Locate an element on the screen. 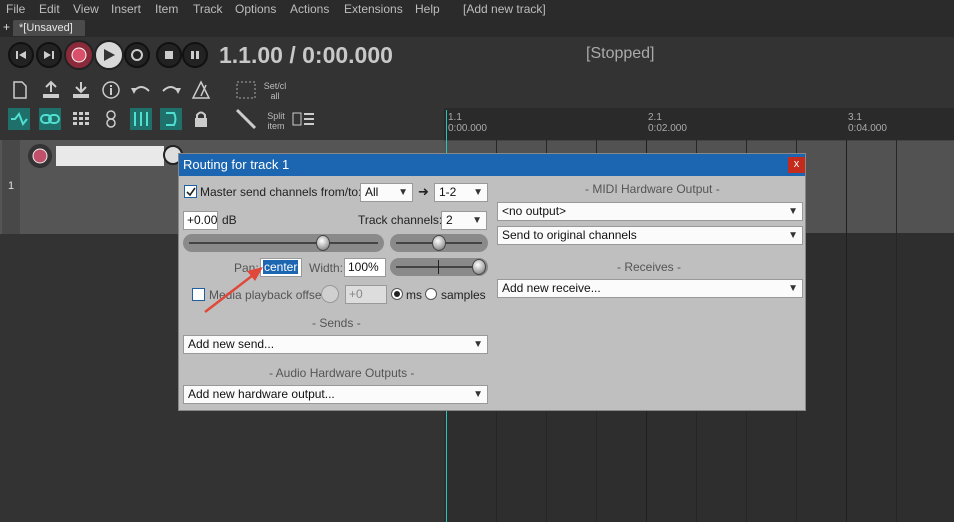 The image size is (954, 522). go-to-start-button is located at coordinates (21, 55).